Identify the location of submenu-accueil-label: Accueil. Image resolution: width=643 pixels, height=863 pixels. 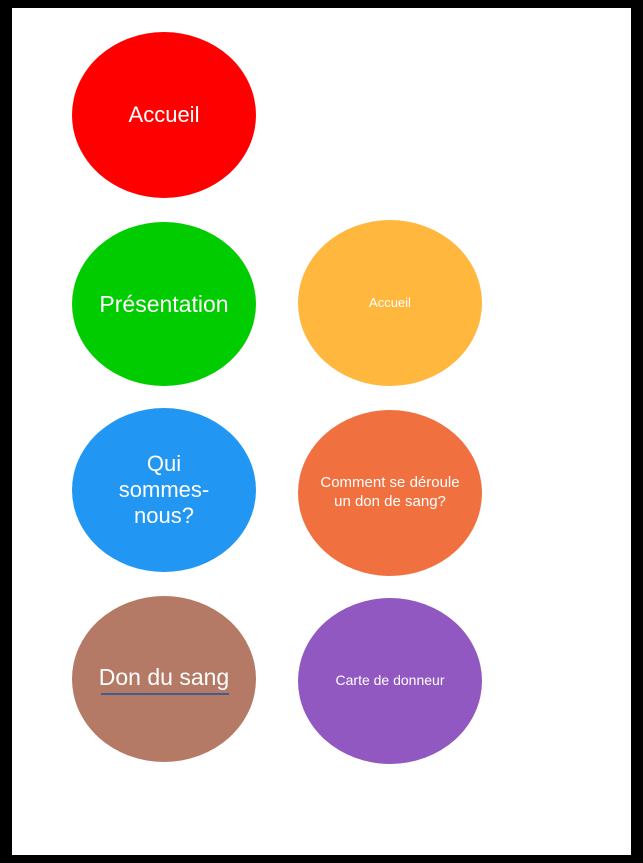
(390, 302).